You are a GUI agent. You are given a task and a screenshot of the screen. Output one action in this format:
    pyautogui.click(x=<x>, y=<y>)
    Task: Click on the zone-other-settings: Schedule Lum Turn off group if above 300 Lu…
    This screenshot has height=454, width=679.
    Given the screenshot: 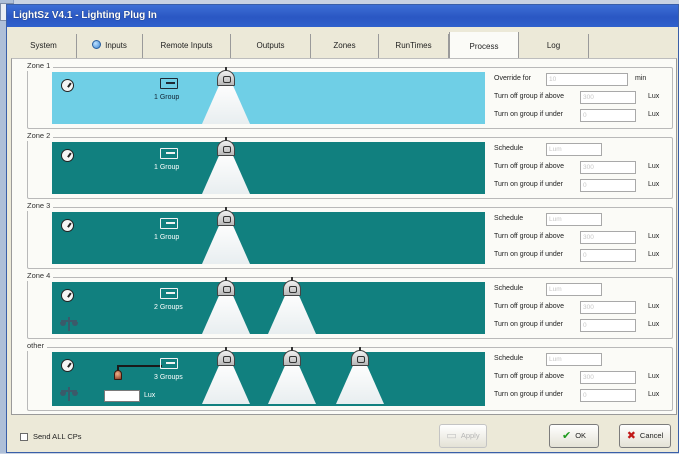 What is the action you would take?
    pyautogui.click(x=581, y=379)
    